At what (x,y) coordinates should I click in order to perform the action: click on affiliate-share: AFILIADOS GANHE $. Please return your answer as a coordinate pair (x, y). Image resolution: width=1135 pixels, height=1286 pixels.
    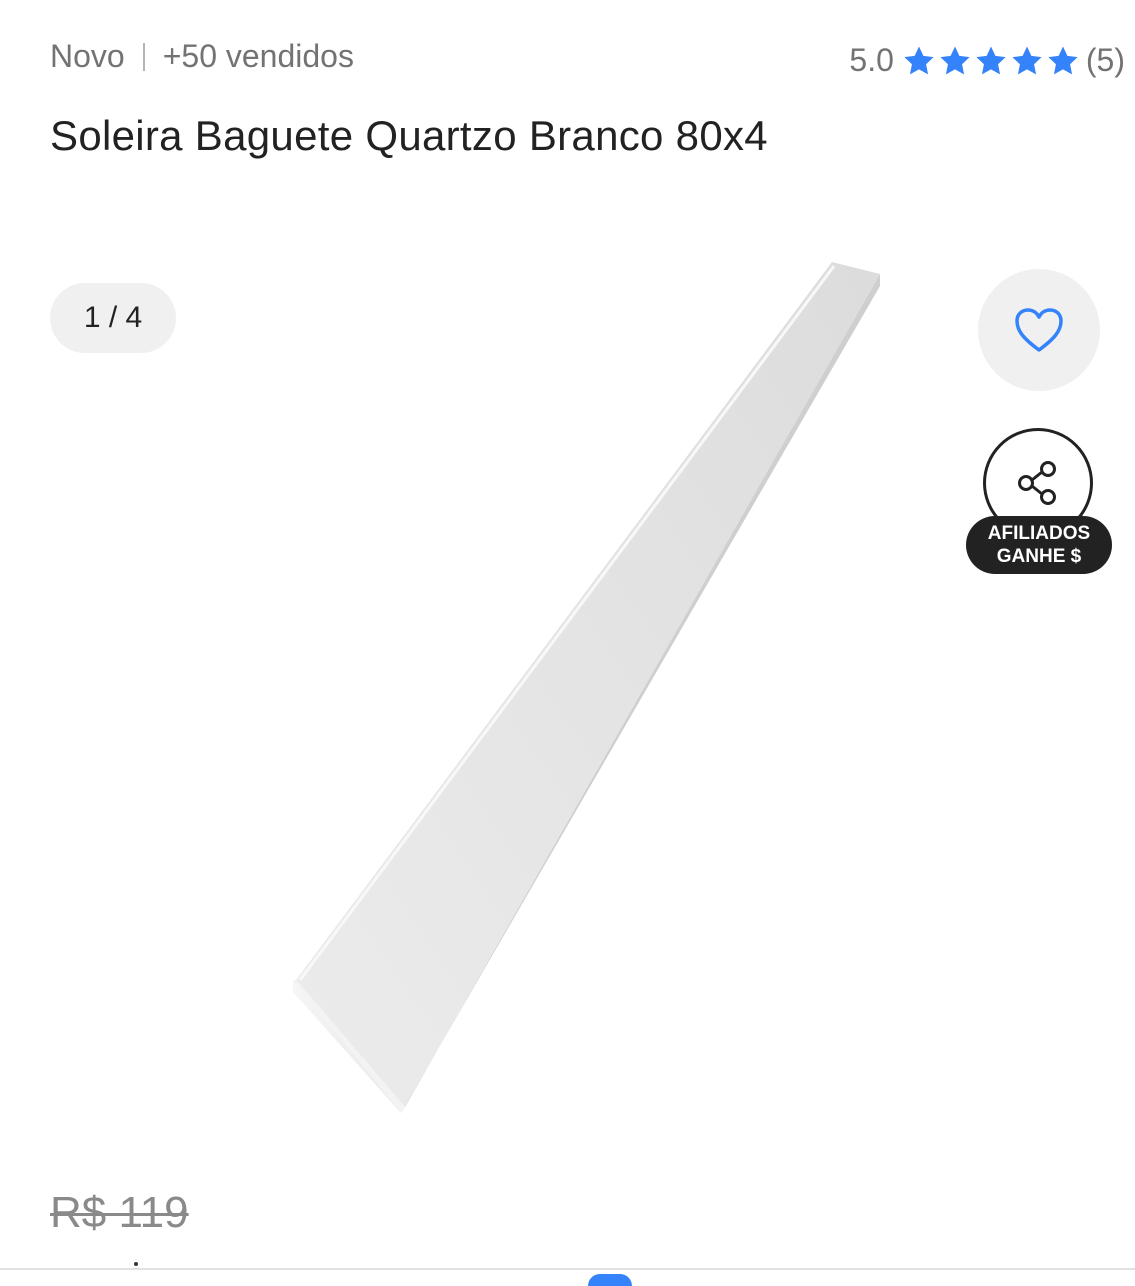
    Looking at the image, I should click on (1039, 503).